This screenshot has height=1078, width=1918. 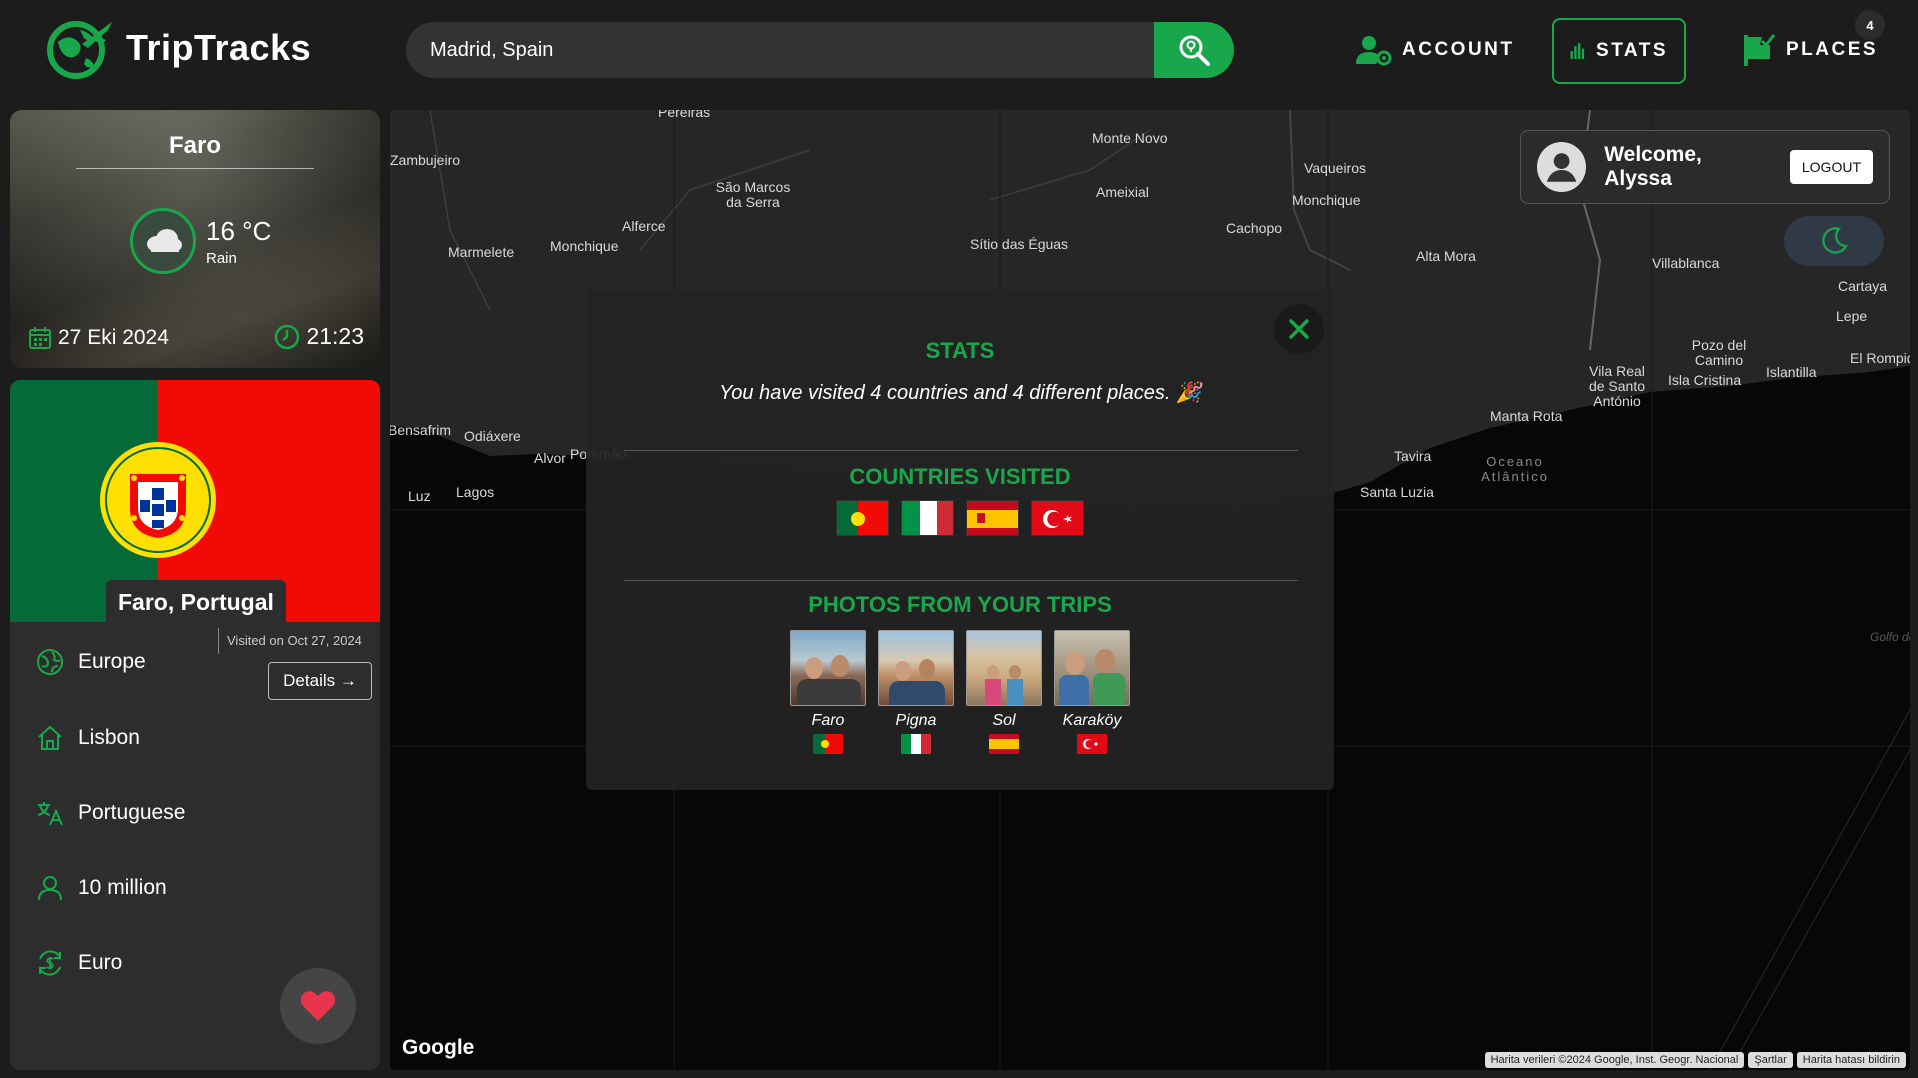 What do you see at coordinates (1705, 380) in the screenshot?
I see `map-label: Isla Cristina` at bounding box center [1705, 380].